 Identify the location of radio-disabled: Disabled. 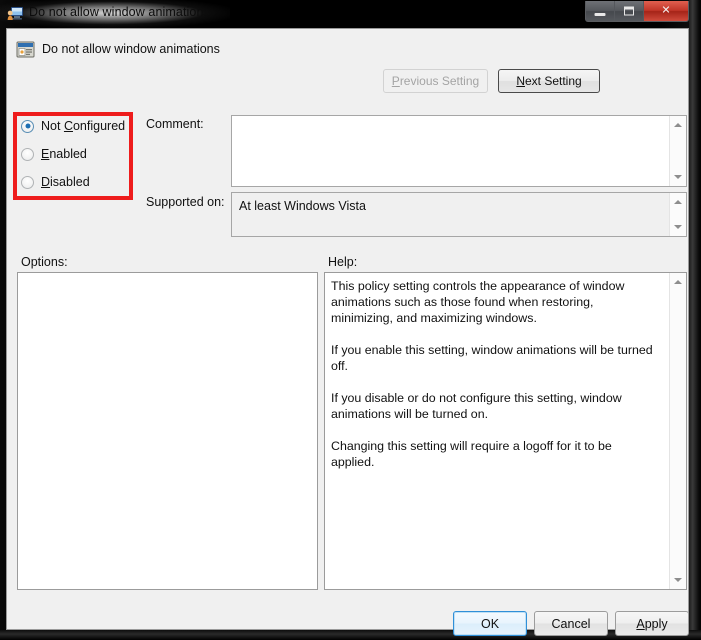
(55, 182).